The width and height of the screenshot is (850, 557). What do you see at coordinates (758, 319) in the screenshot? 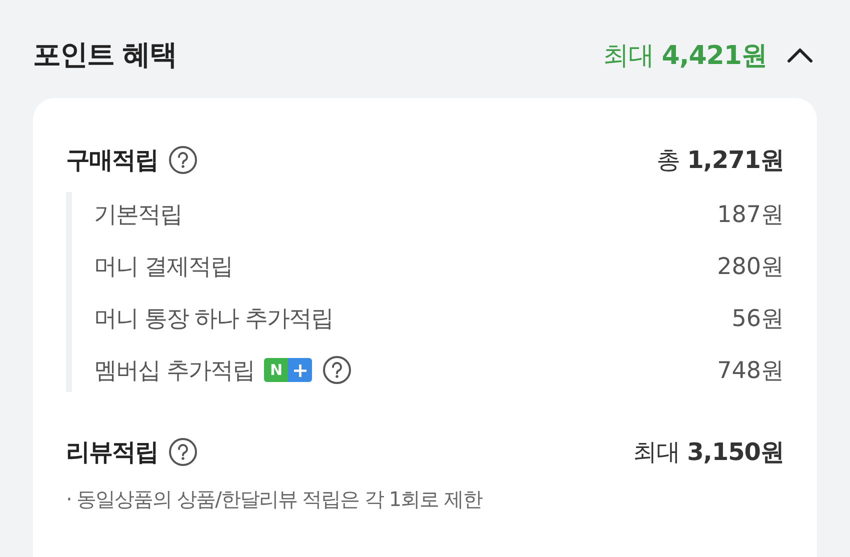
I see `item-amount: 56원` at bounding box center [758, 319].